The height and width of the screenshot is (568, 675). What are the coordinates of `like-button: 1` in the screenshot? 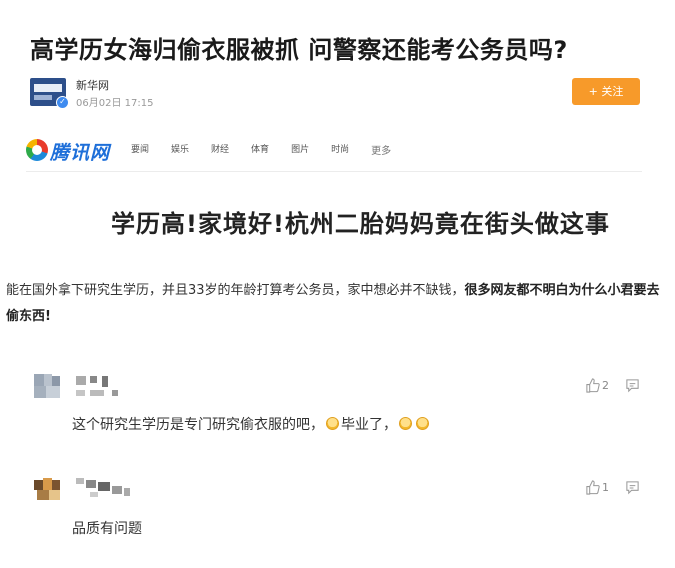 It's located at (597, 487).